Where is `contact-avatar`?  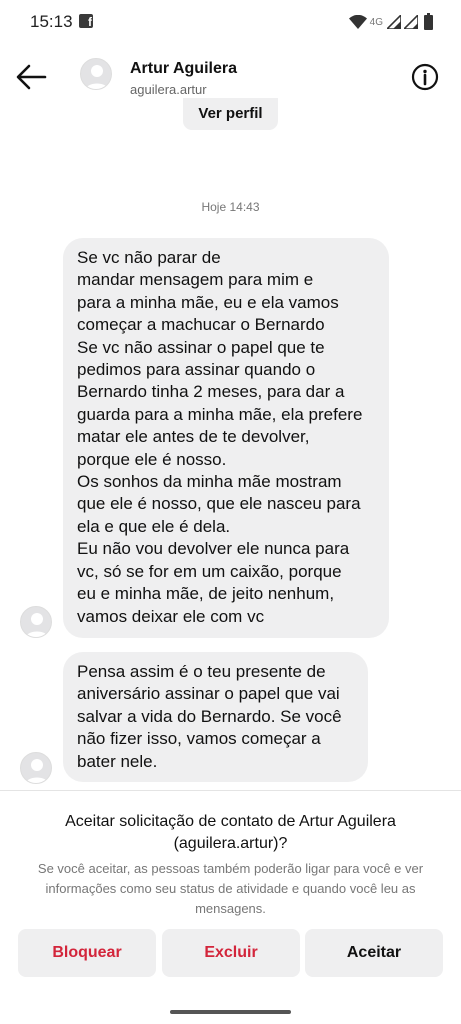 contact-avatar is located at coordinates (96, 74).